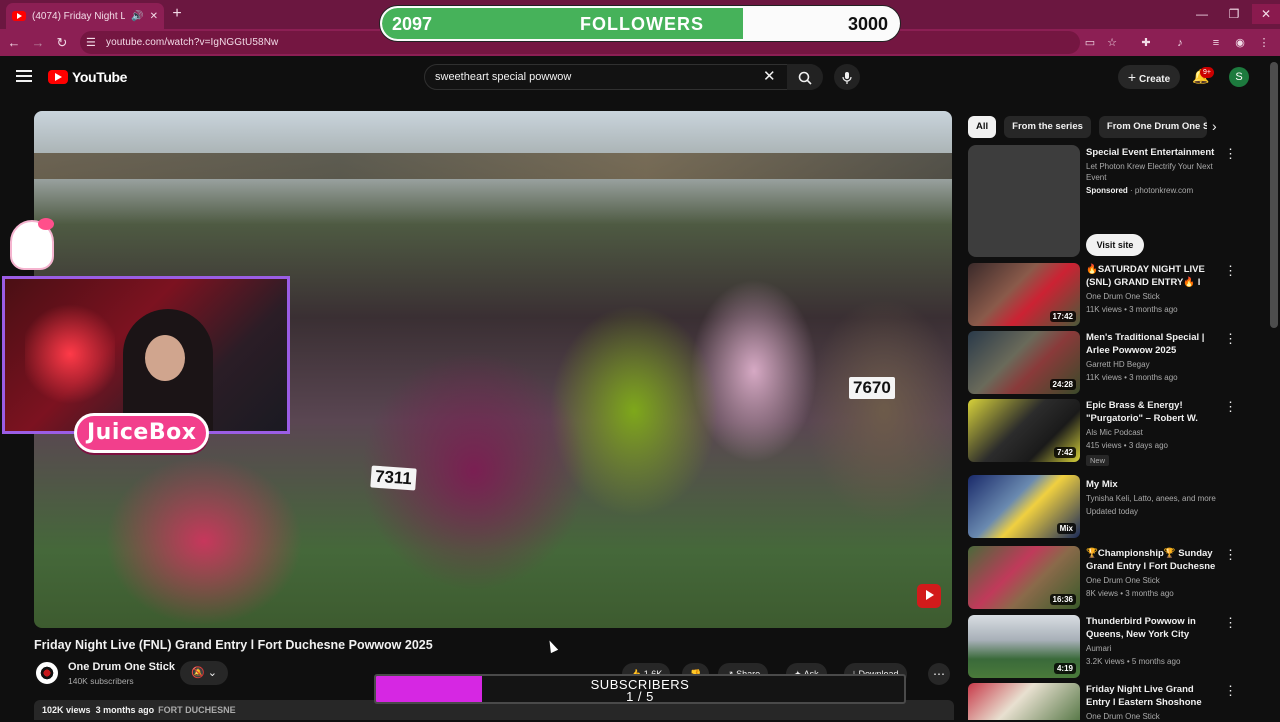 This screenshot has height=722, width=1280. I want to click on video-item-channel: Als Mic Podcast, so click(1153, 432).